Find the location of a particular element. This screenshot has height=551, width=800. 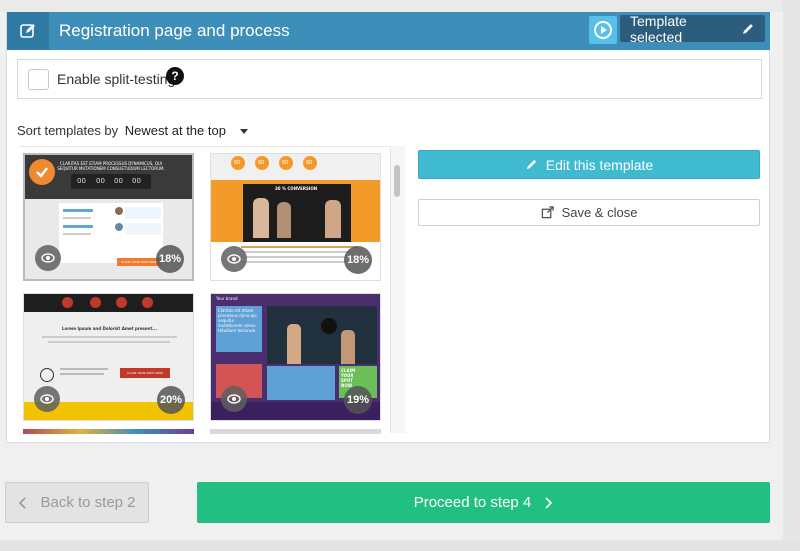

thumb-brand: Your brand is located at coordinates (227, 298).